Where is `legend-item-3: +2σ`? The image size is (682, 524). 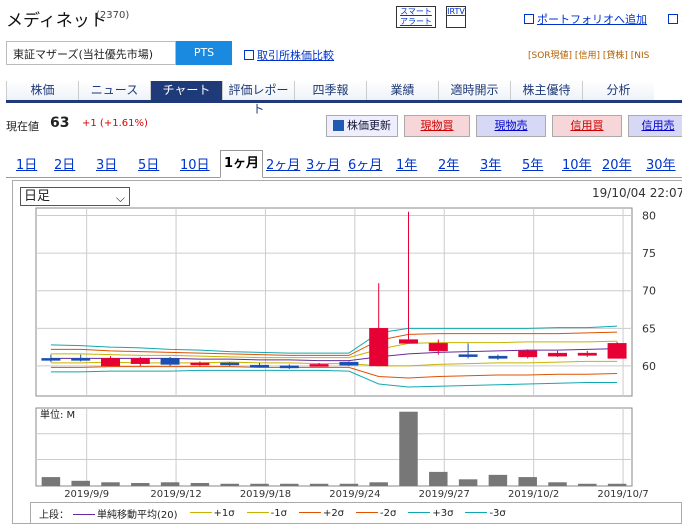 legend-item-3: +2σ is located at coordinates (321, 513).